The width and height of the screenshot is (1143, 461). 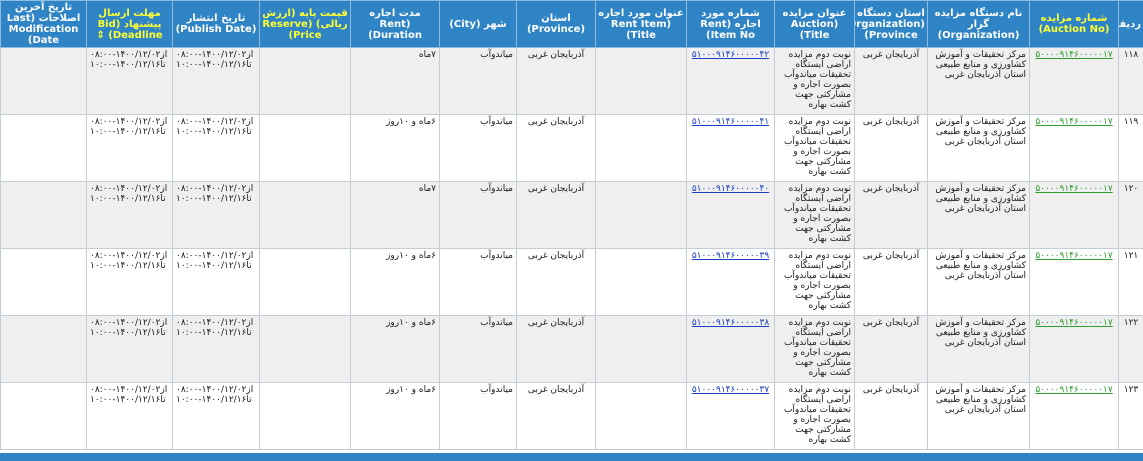 I want to click on column-header-city: شهر (City), so click(x=478, y=24).